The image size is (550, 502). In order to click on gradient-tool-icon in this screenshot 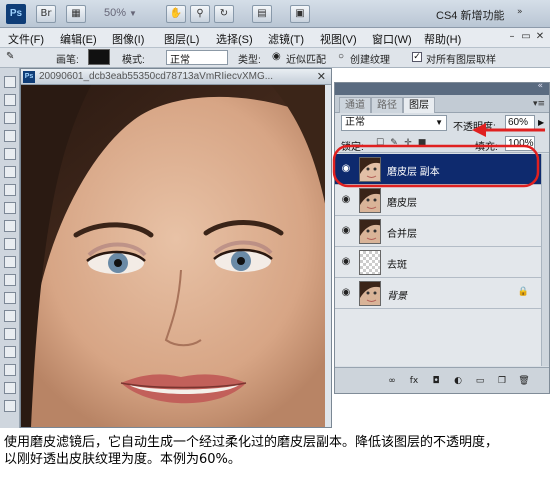, I will do `click(10, 280)`.